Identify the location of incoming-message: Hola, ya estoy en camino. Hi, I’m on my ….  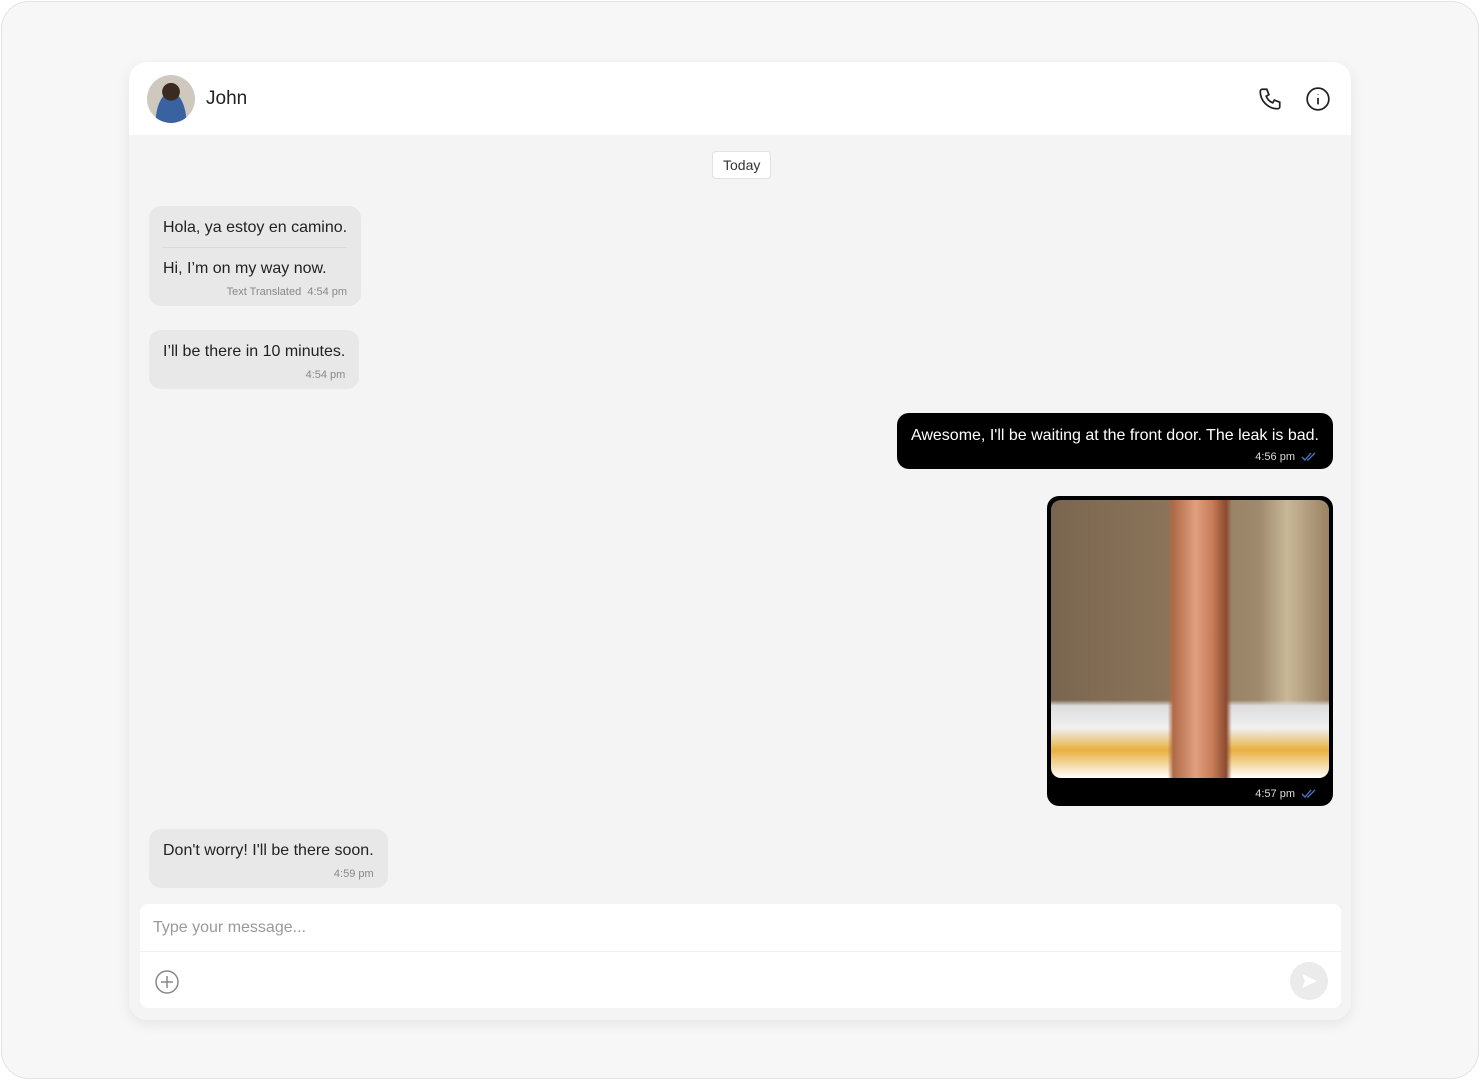
(255, 256).